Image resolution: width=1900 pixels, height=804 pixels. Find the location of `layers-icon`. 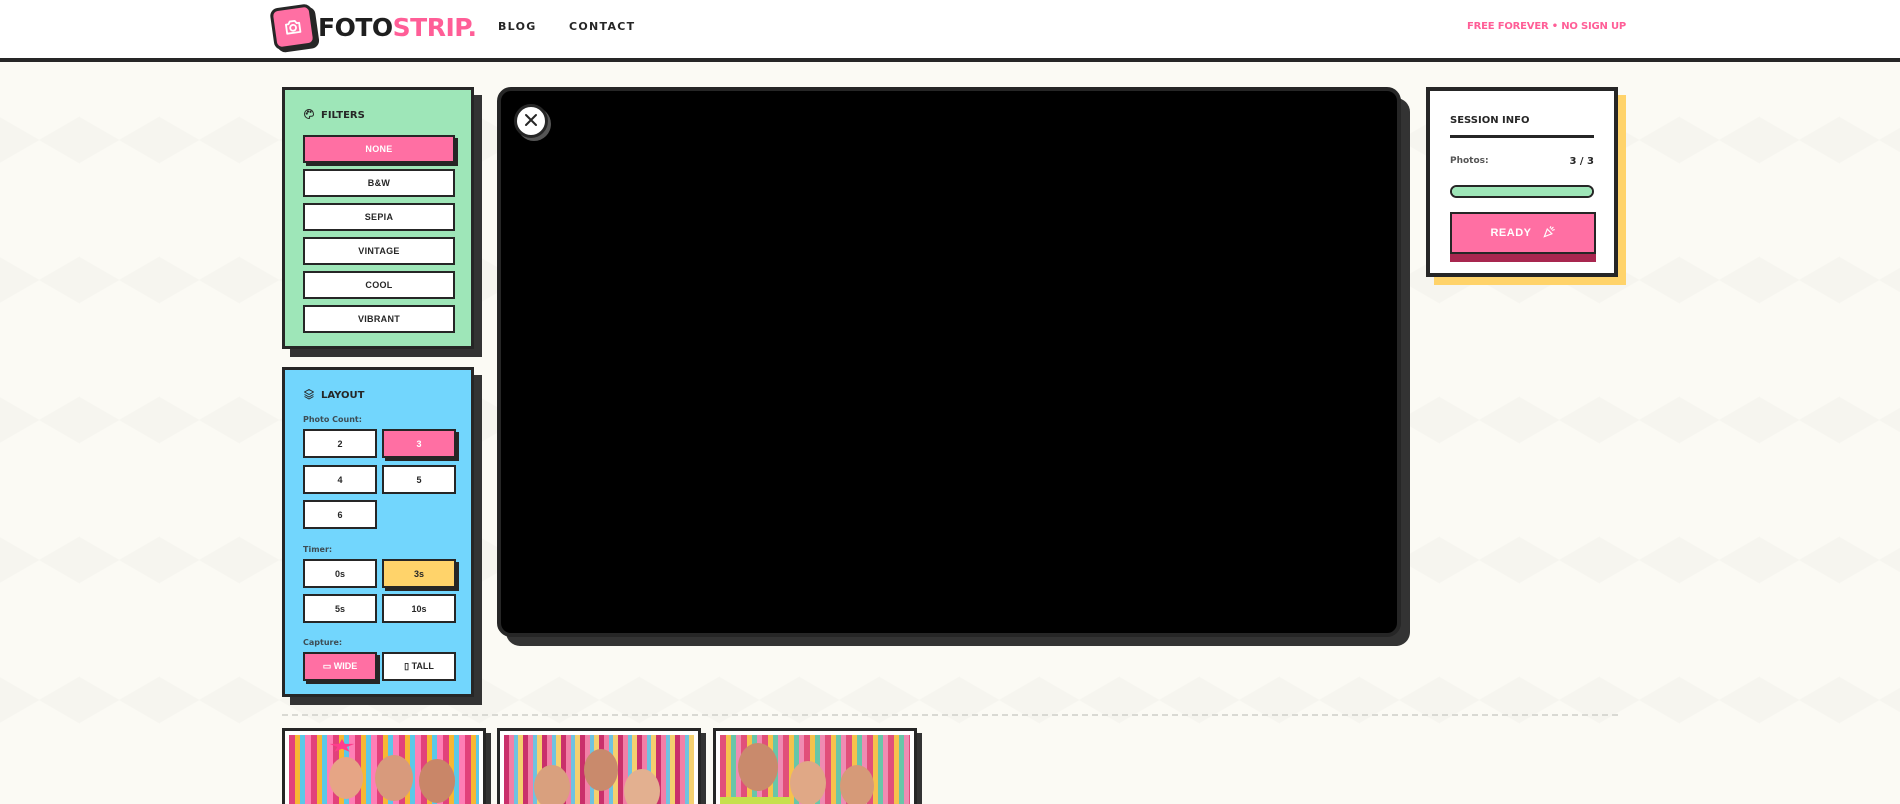

layers-icon is located at coordinates (309, 395).